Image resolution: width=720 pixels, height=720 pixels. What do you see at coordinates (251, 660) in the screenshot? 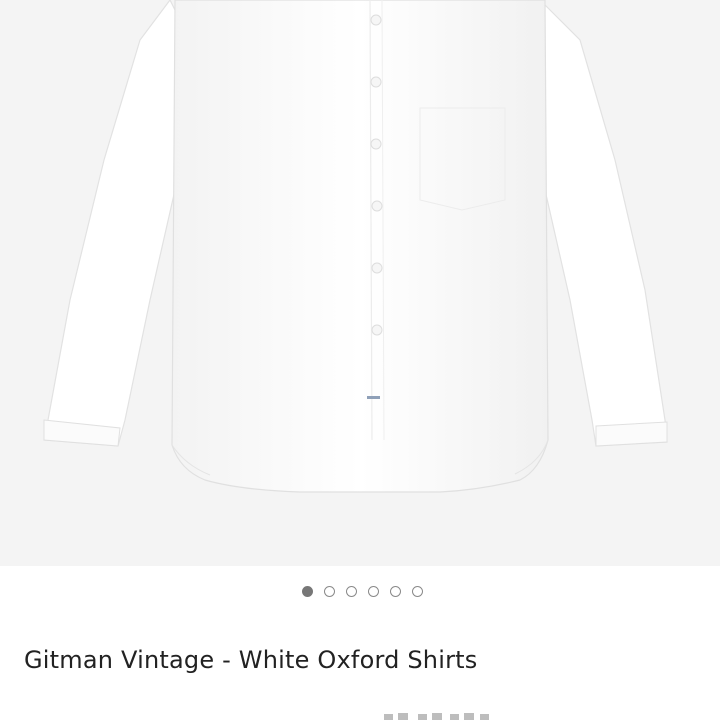
I see `product-title: Gitman Vintage - White Oxford Shirts` at bounding box center [251, 660].